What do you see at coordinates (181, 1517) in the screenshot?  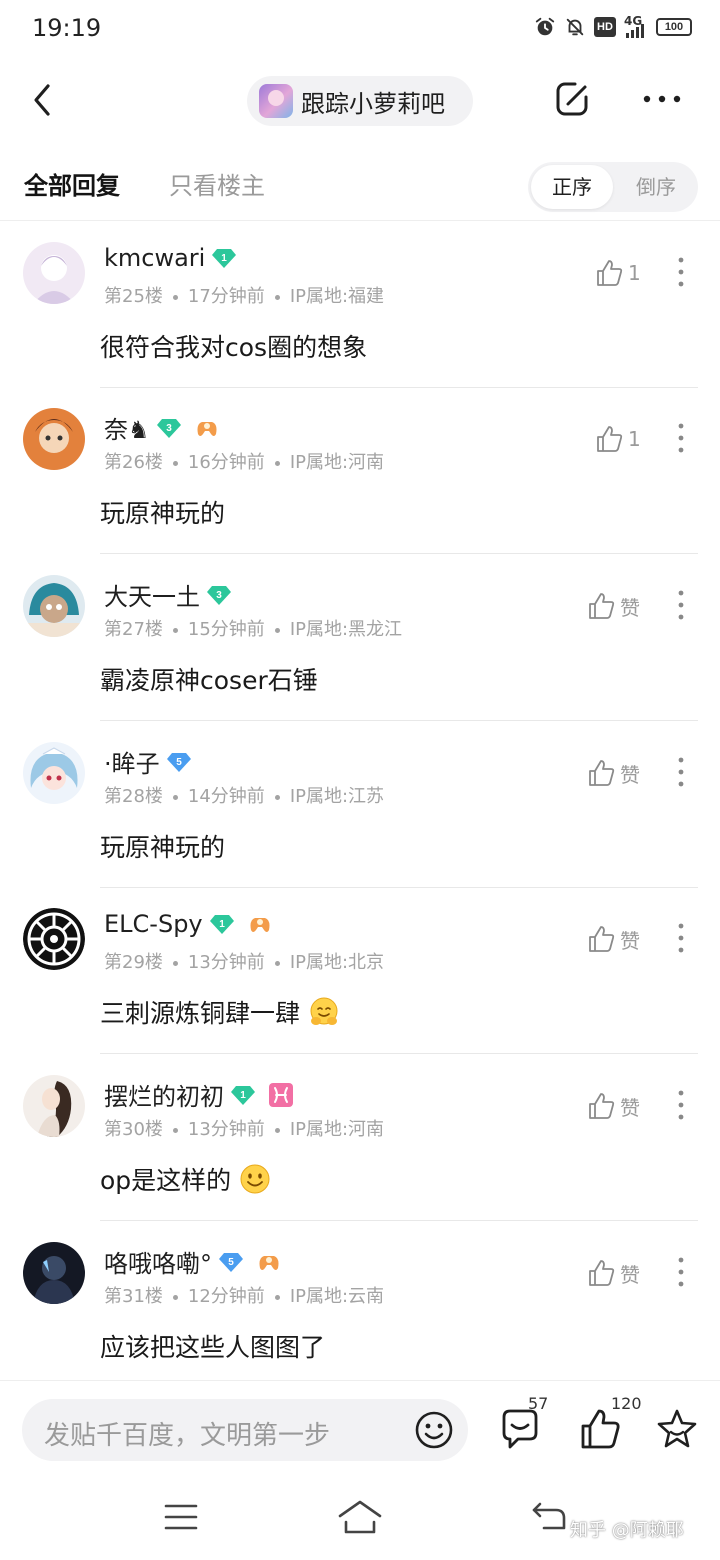 I see `menu-icon` at bounding box center [181, 1517].